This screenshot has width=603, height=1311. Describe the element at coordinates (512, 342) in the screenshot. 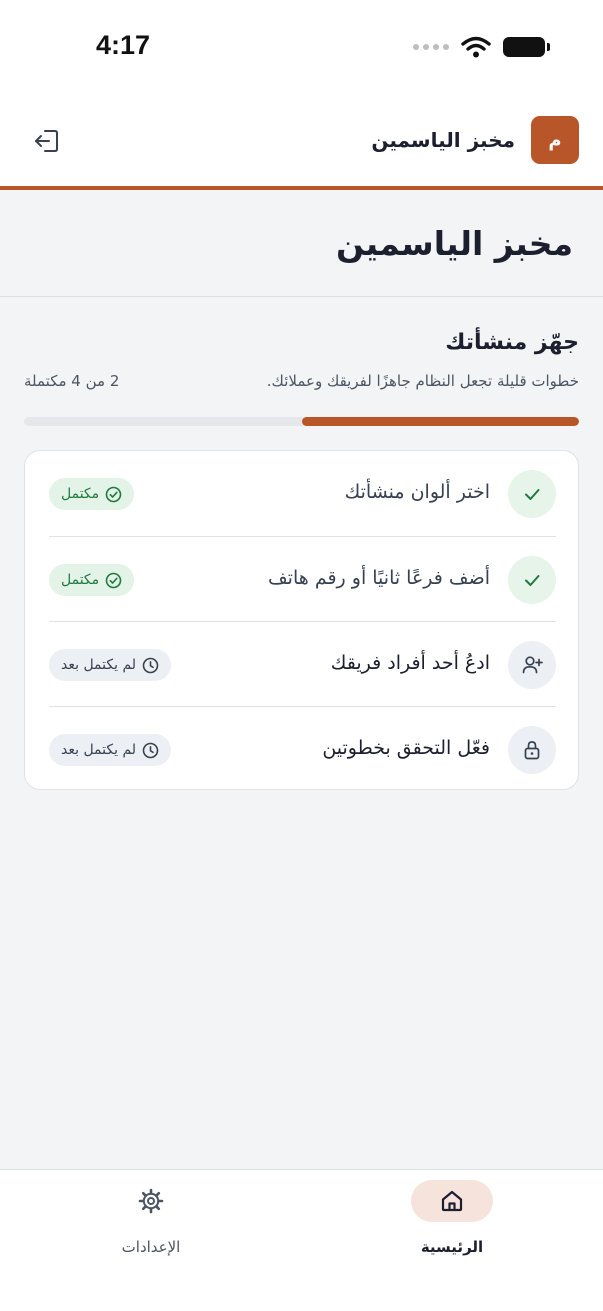

I see `setup-title: جهّز منشأتك` at that location.